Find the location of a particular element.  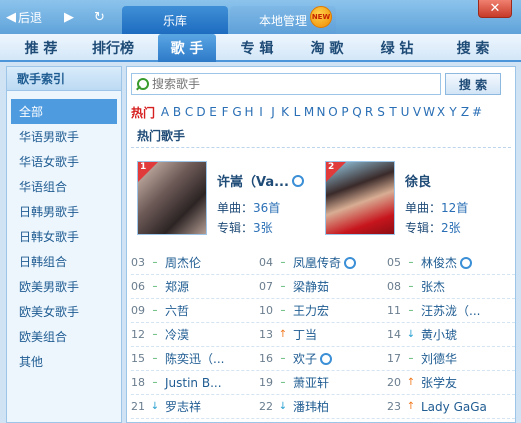

alpha-letter-b: B is located at coordinates (177, 112).